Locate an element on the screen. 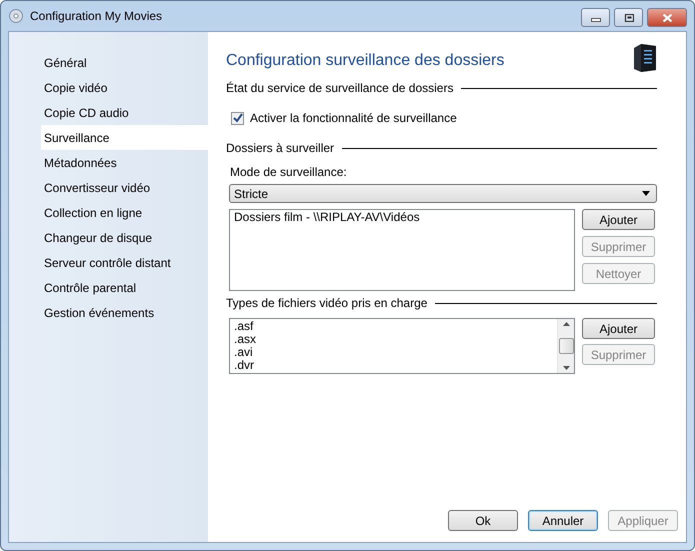 The image size is (695, 551). page-title: Configuration surveillance des dossiers is located at coordinates (365, 61).